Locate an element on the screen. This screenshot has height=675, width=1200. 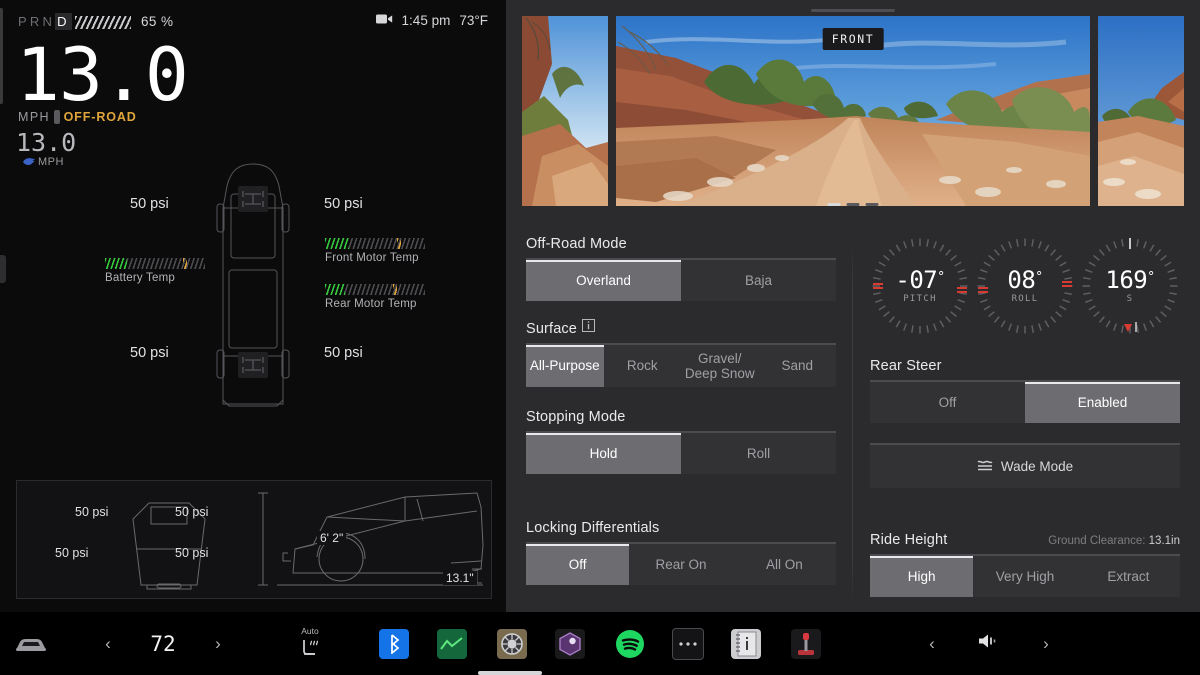
ride-height-option-high: High is located at coordinates (922, 576).